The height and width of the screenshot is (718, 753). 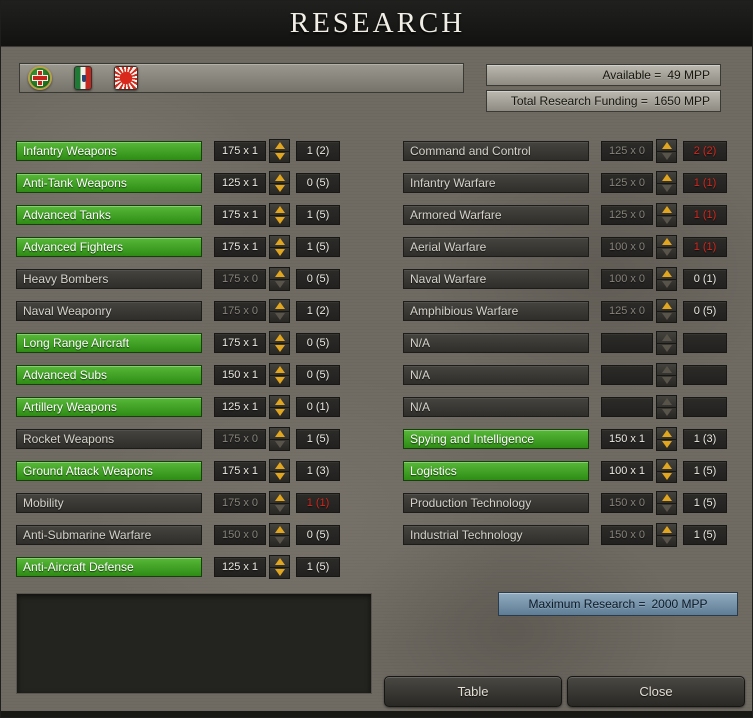 What do you see at coordinates (109, 311) in the screenshot?
I see `research-category-label: Naval Weaponry` at bounding box center [109, 311].